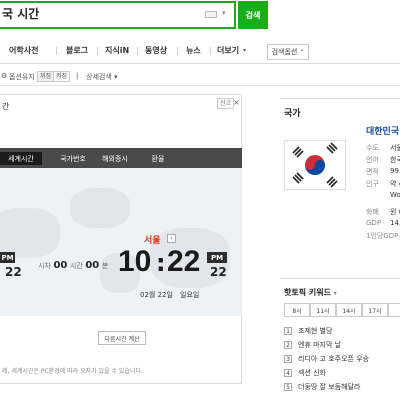  What do you see at coordinates (320, 345) in the screenshot?
I see `hot-topic-text: 엔휴 마지막 날` at bounding box center [320, 345].